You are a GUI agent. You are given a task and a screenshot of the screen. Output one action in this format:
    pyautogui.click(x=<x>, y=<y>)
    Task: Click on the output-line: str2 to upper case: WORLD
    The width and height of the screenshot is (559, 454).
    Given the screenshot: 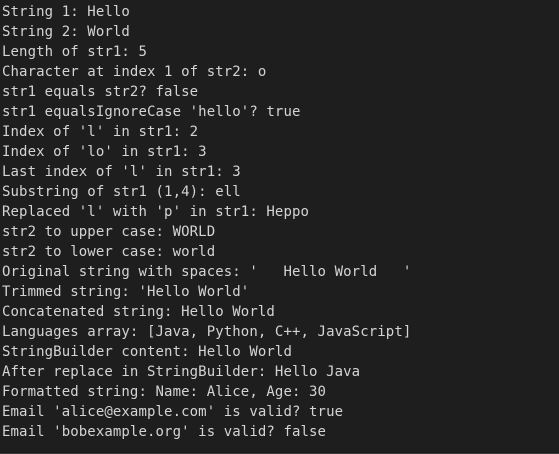 What is the action you would take?
    pyautogui.click(x=109, y=232)
    